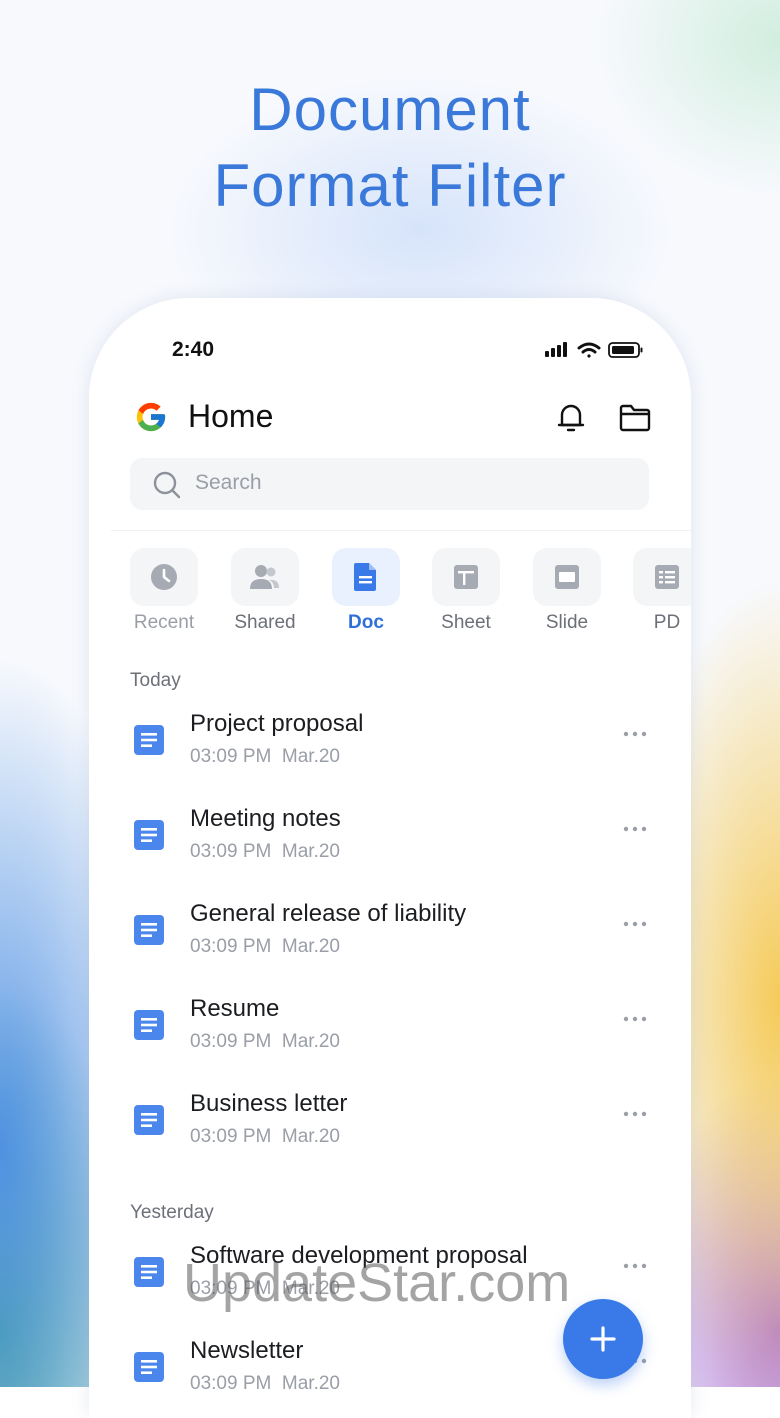 This screenshot has height=1418, width=780. What do you see at coordinates (567, 622) in the screenshot?
I see `tab-label: Slide` at bounding box center [567, 622].